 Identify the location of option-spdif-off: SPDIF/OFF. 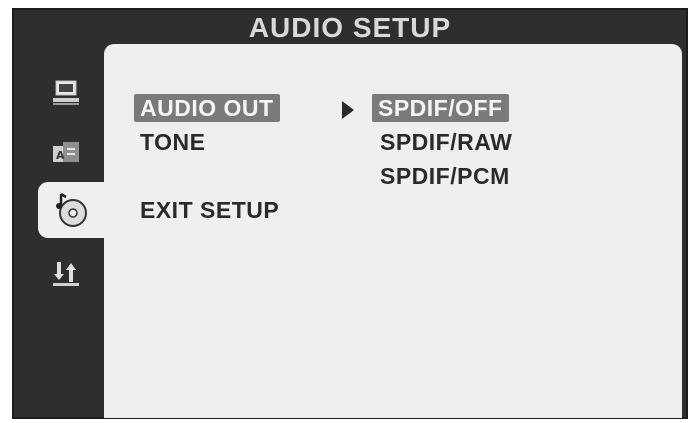
(440, 108).